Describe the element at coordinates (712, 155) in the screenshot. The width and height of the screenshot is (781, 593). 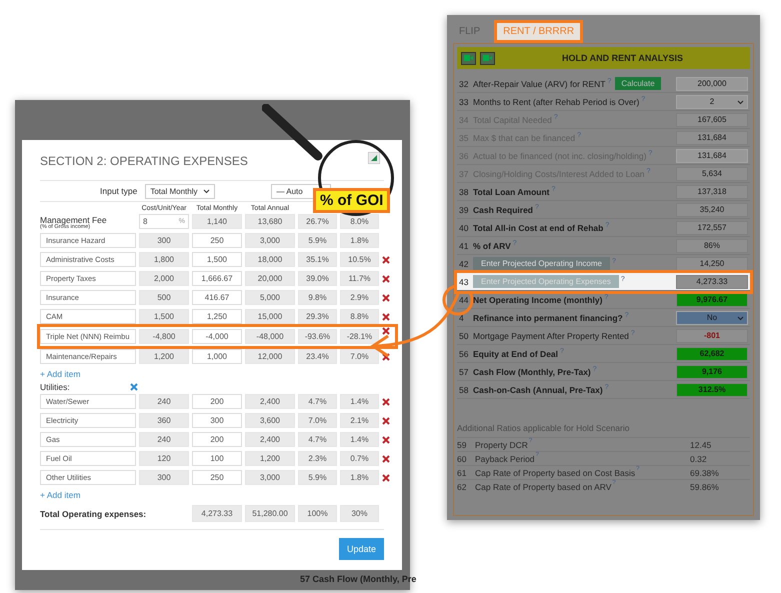
I see `value-field: 131,684` at that location.